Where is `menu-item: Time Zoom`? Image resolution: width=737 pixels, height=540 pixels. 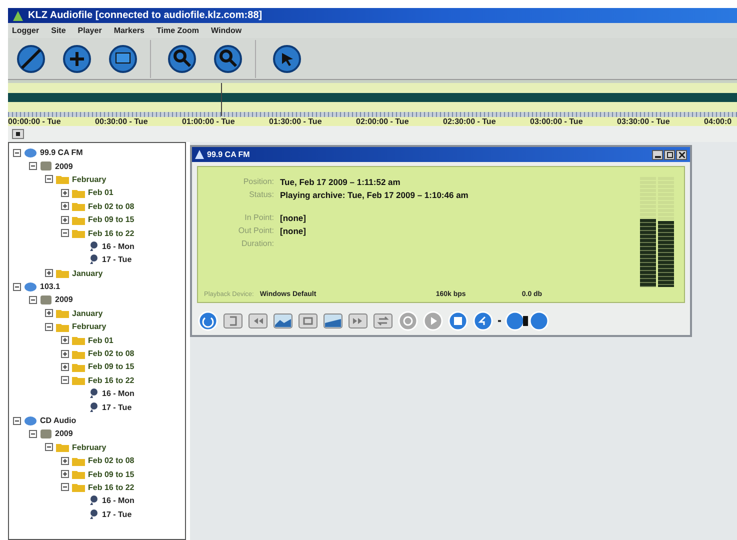
menu-item: Time Zoom is located at coordinates (178, 30).